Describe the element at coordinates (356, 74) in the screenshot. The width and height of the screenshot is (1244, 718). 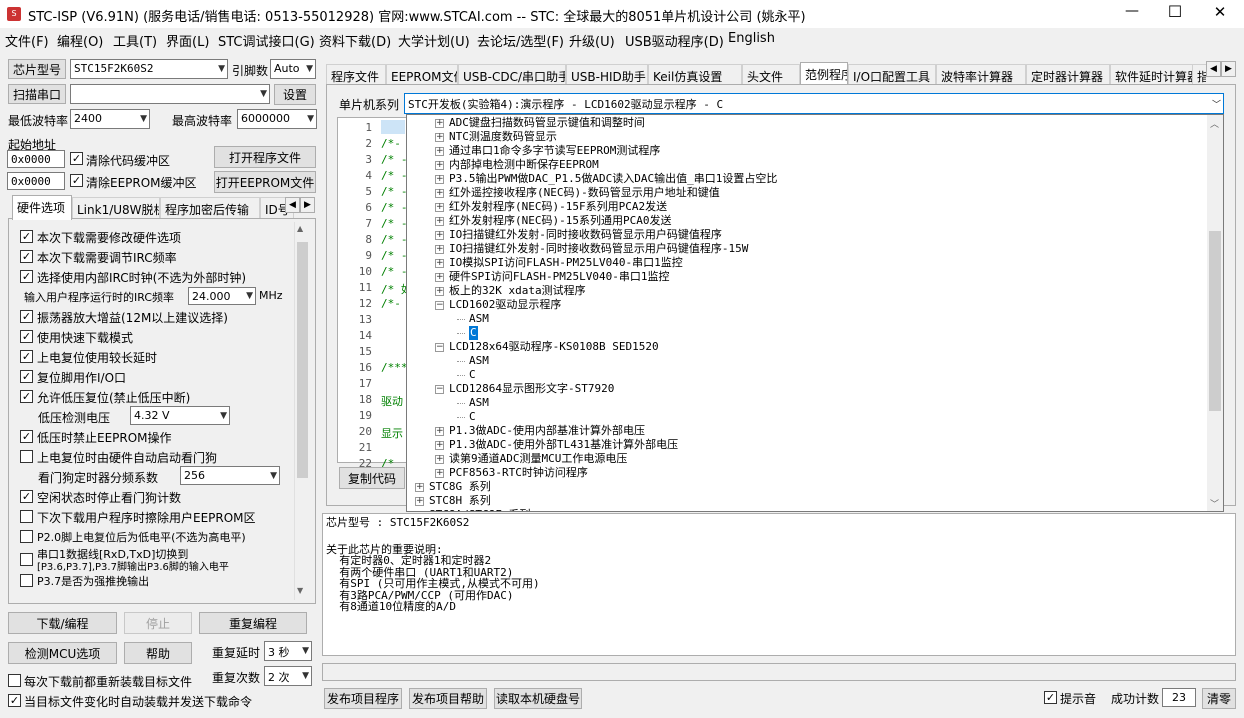
I see `tab-right-0: 程序文件` at that location.